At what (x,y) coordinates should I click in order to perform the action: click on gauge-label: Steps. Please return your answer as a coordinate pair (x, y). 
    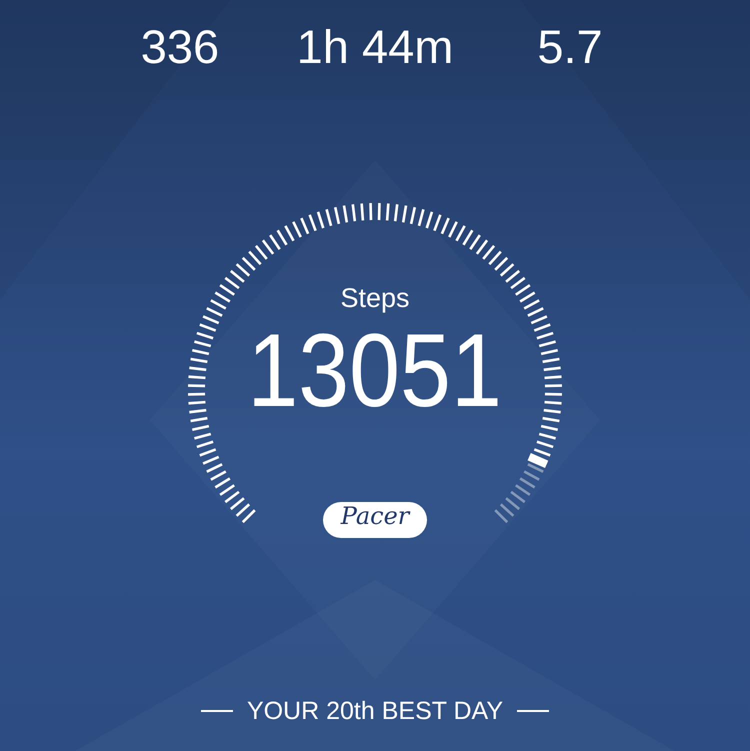
    Looking at the image, I should click on (375, 298).